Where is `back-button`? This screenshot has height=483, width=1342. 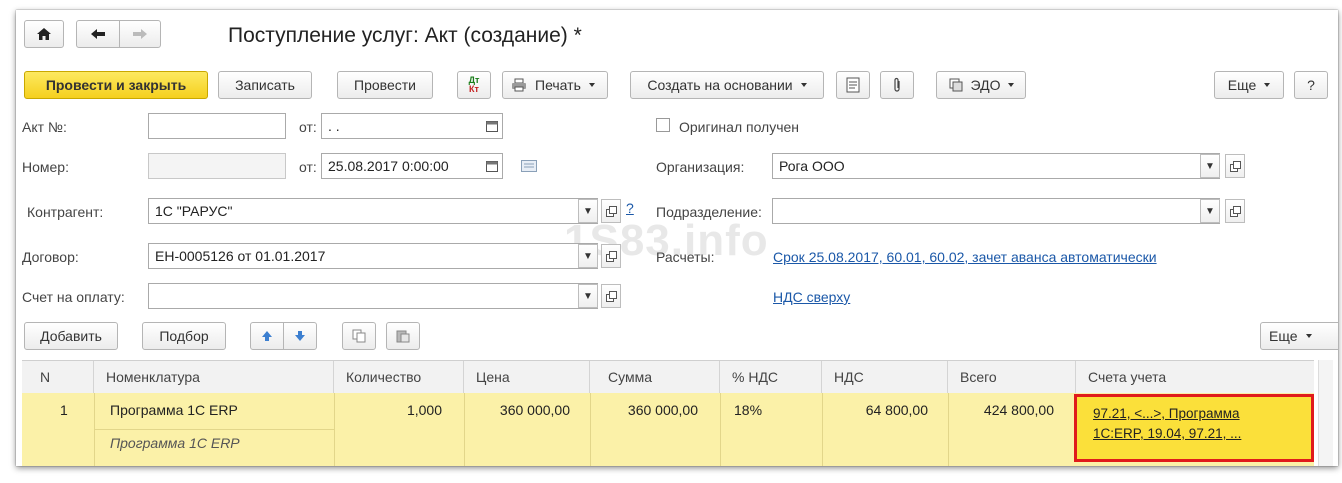
back-button is located at coordinates (98, 34).